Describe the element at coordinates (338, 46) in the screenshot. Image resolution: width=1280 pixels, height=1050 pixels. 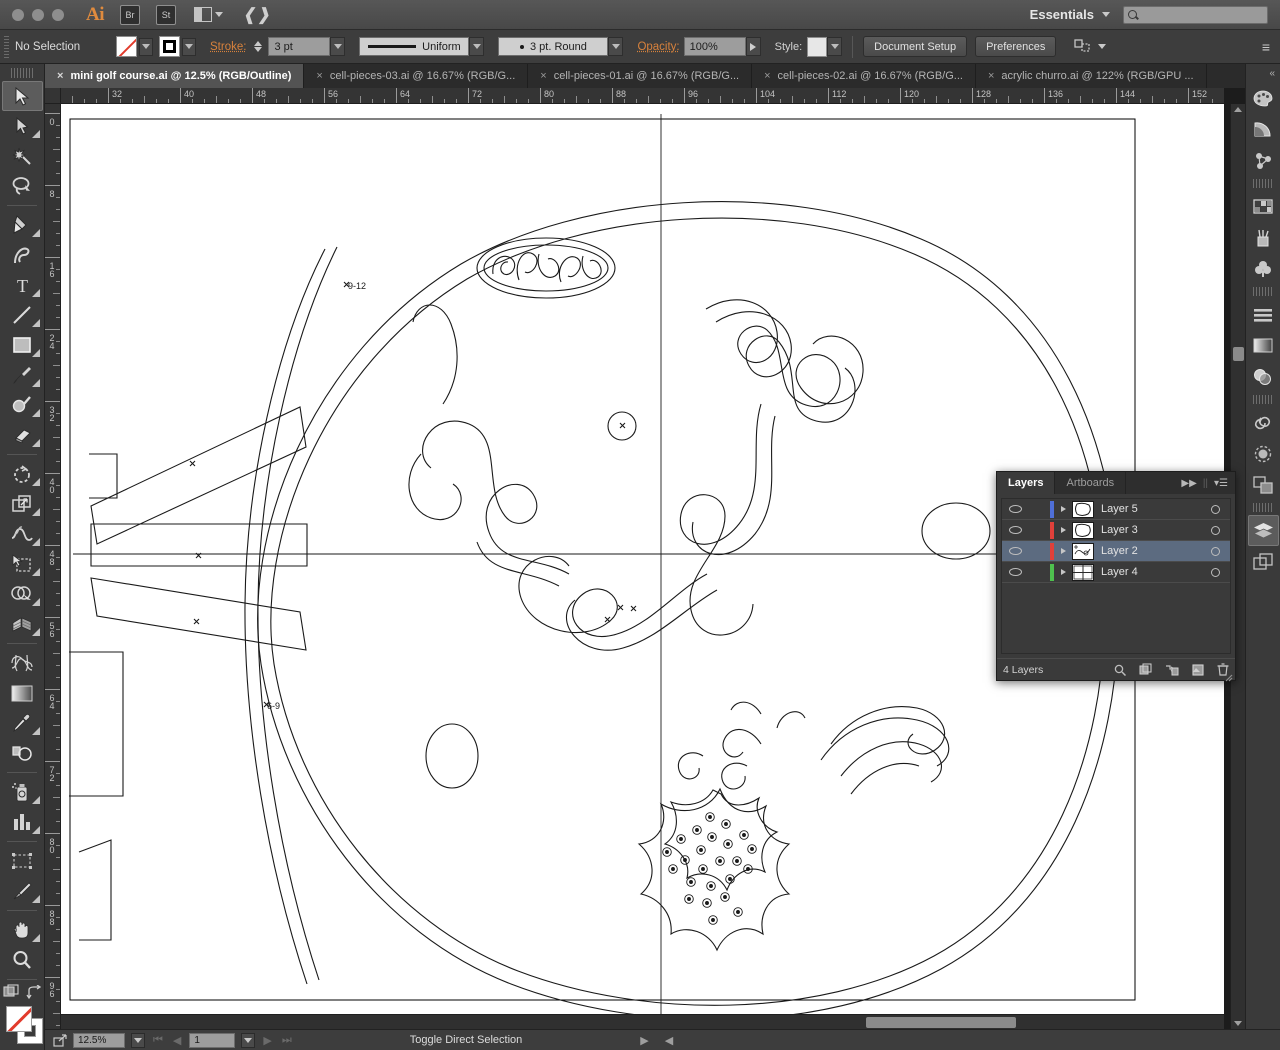
I see `stroke-weight-dropdown-button` at that location.